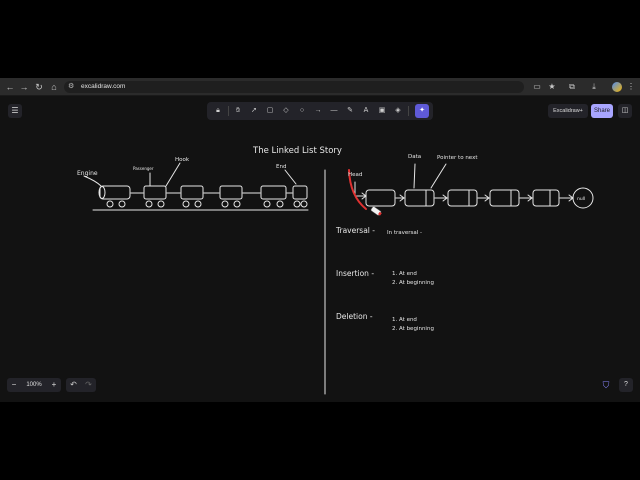 This screenshot has height=480, width=640. I want to click on zoom-level: 100%, so click(34, 385).